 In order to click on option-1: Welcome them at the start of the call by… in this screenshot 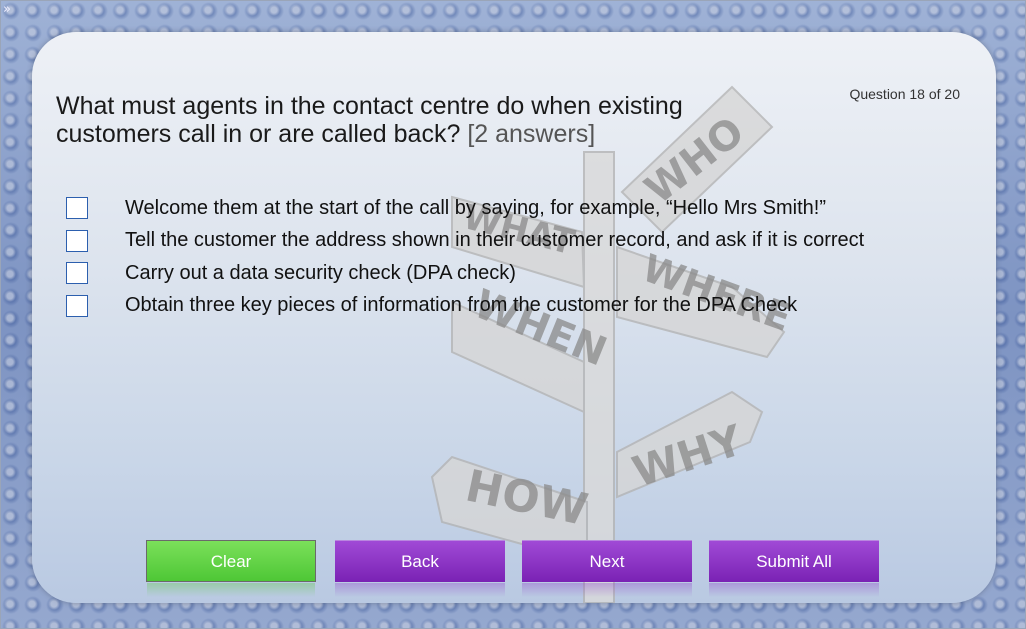, I will do `click(465, 208)`.